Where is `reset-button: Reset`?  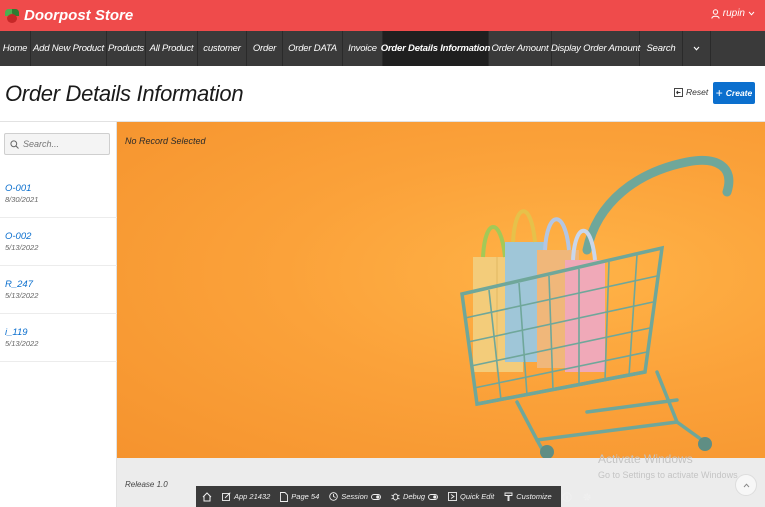 reset-button: Reset is located at coordinates (691, 92).